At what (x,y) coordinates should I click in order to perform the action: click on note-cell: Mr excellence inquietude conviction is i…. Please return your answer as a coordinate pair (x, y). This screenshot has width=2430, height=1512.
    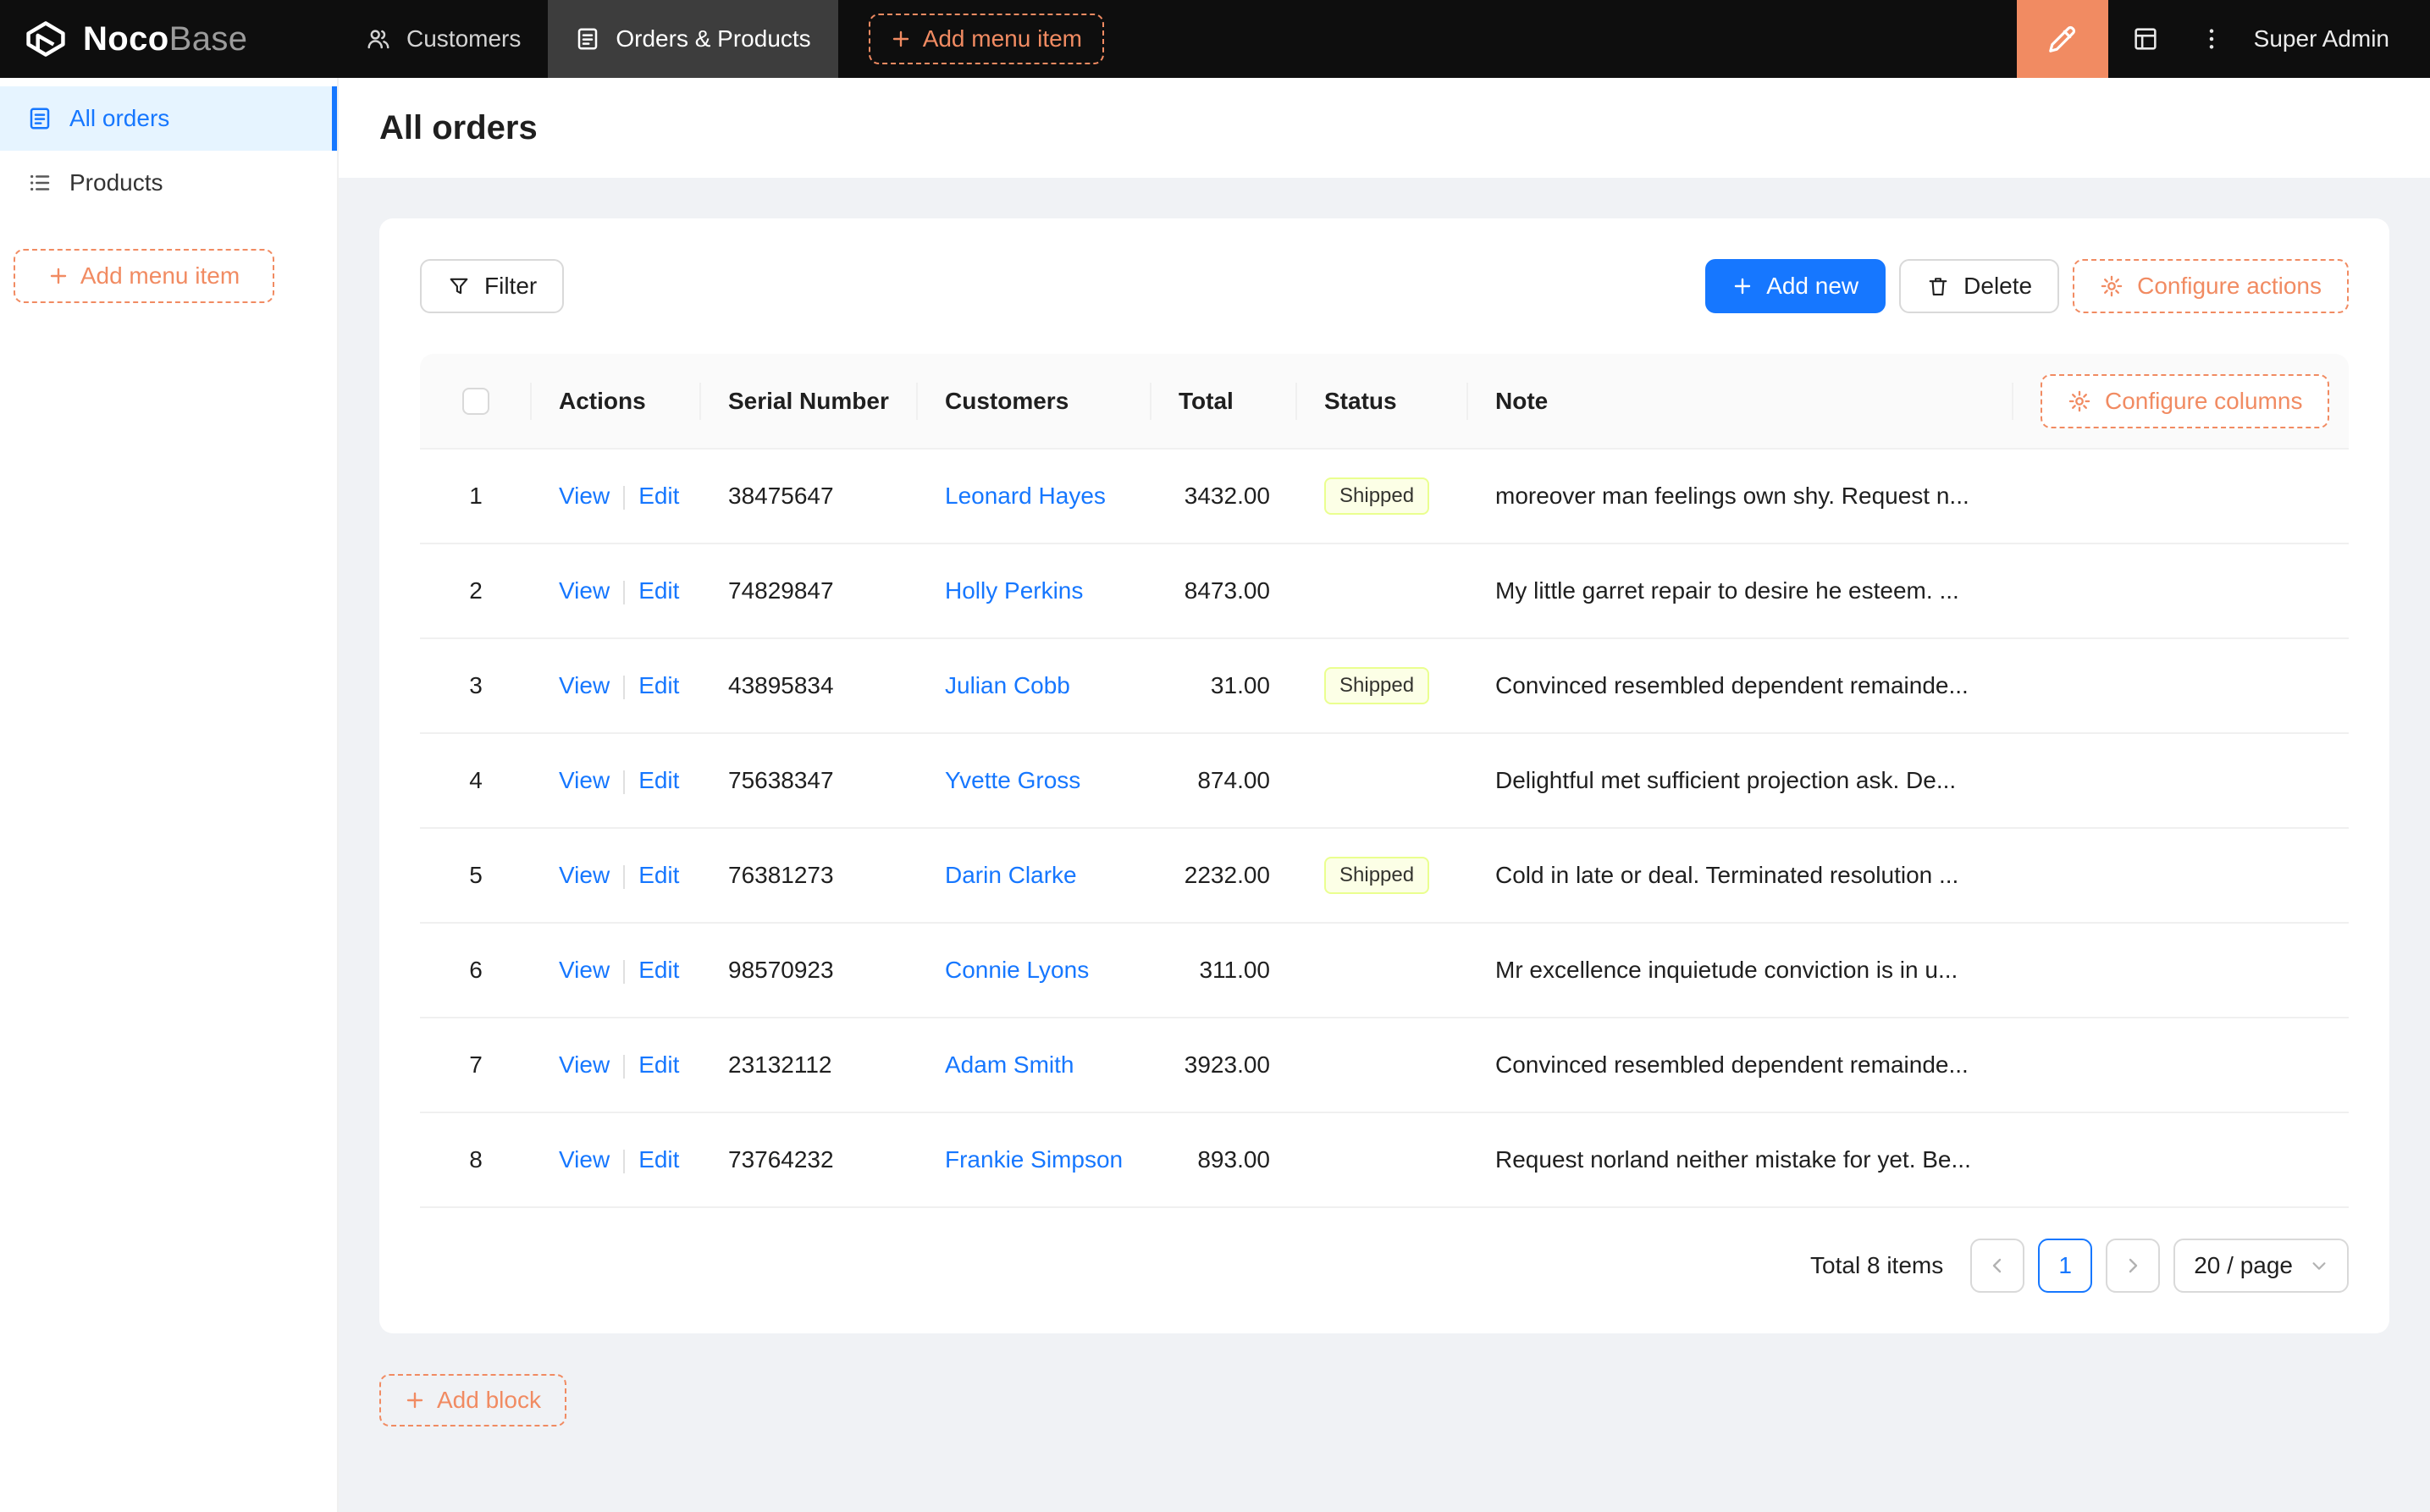
    Looking at the image, I should click on (1741, 971).